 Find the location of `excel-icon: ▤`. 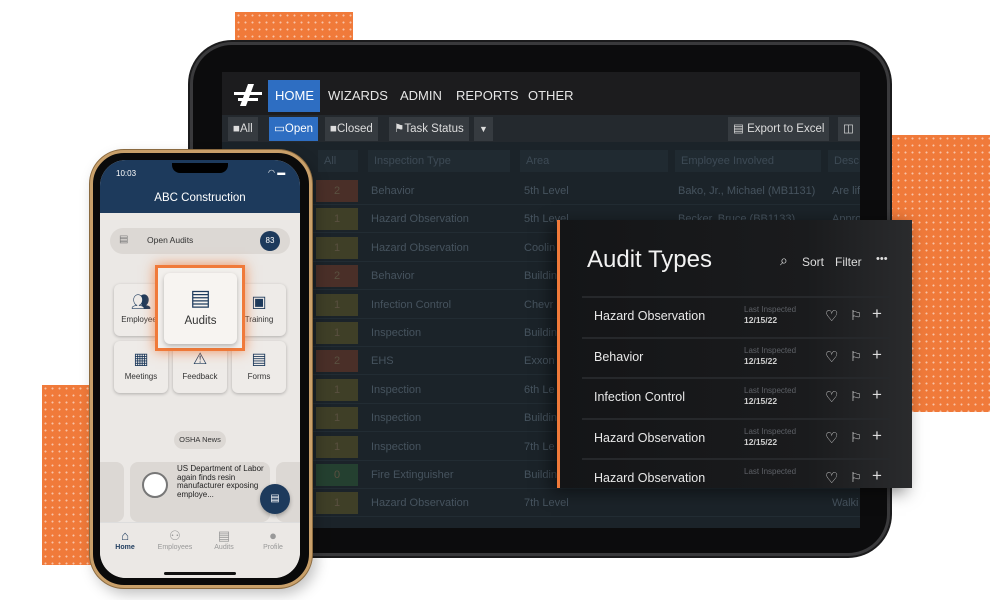

excel-icon: ▤ is located at coordinates (740, 129).